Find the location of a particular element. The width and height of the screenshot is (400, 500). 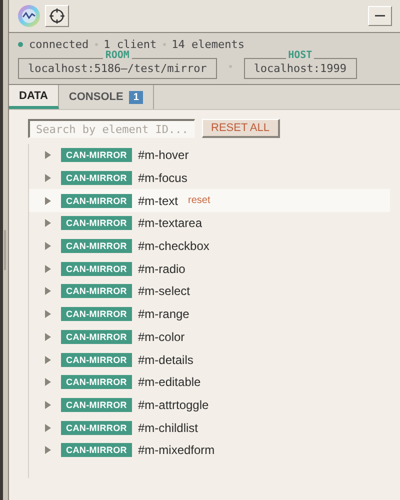

client-count: 1 client is located at coordinates (130, 44).